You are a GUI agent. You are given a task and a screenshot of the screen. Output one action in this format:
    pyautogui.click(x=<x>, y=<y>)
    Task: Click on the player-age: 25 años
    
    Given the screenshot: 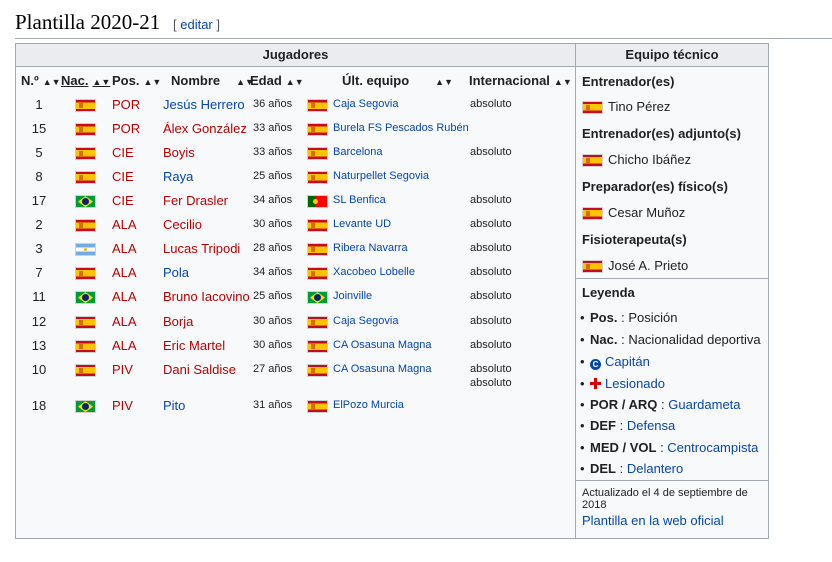 What is the action you would take?
    pyautogui.click(x=273, y=296)
    